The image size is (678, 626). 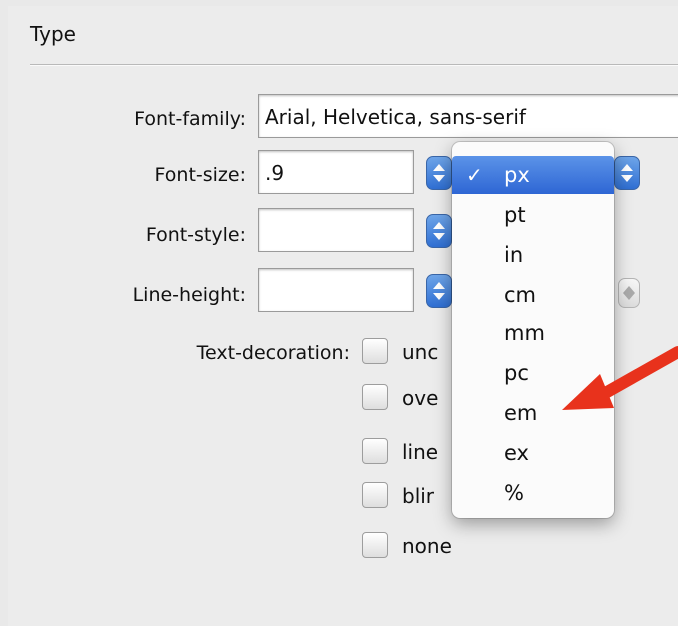 What do you see at coordinates (354, 64) in the screenshot?
I see `section-divider` at bounding box center [354, 64].